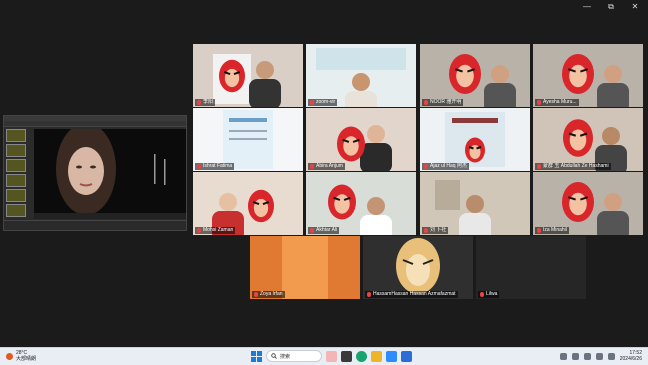 The height and width of the screenshot is (365, 648). I want to click on woman-portrait-image, so click(110, 174).